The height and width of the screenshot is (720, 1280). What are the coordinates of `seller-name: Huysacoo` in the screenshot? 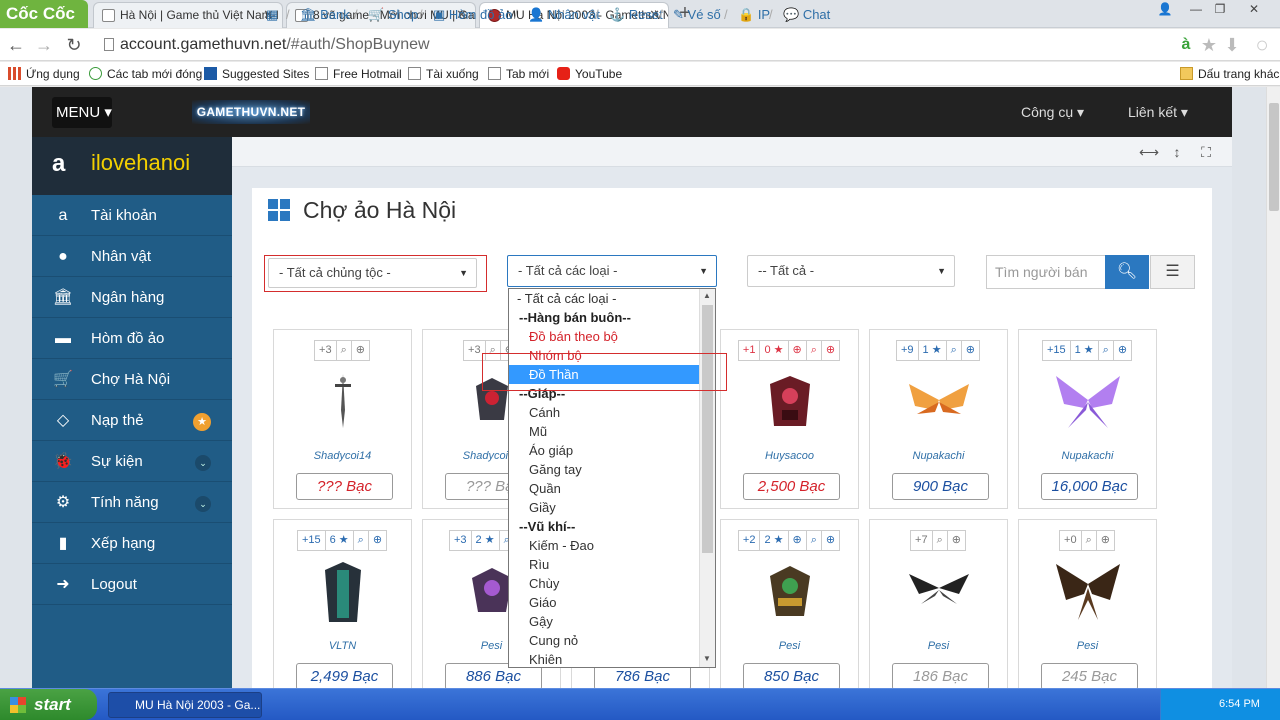 It's located at (789, 456).